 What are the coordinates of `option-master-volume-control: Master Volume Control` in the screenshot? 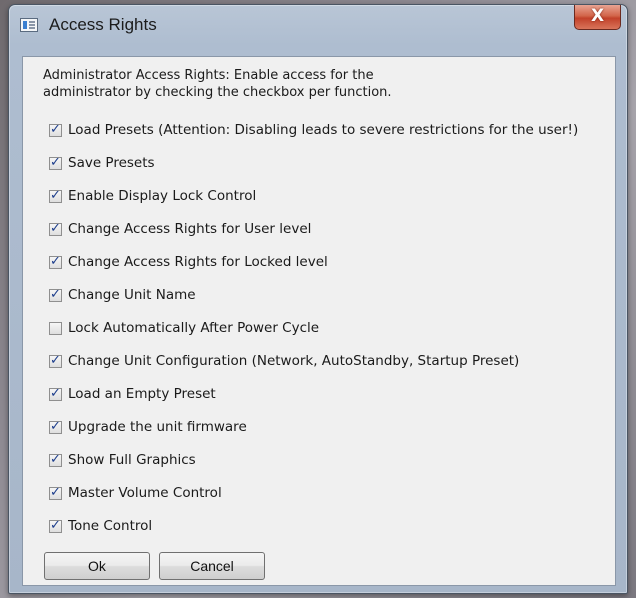 It's located at (135, 493).